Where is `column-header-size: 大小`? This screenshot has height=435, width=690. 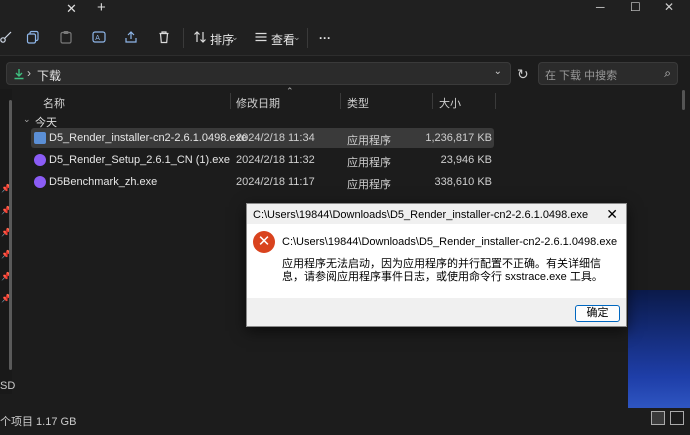
column-header-size: 大小 is located at coordinates (450, 103).